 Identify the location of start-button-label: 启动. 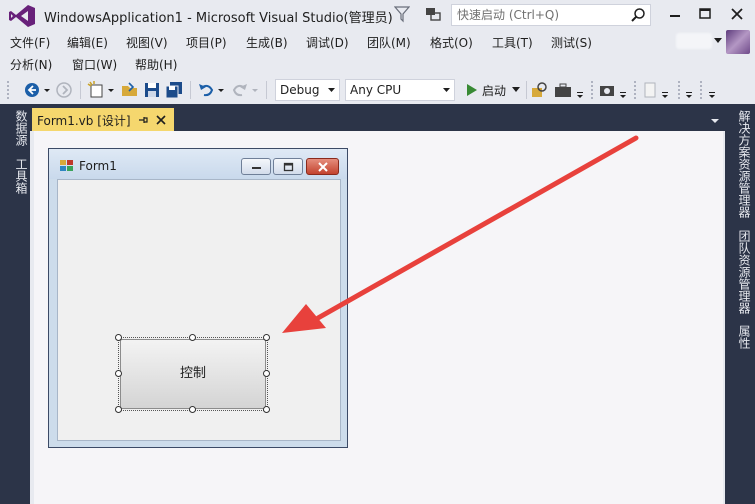
(494, 91).